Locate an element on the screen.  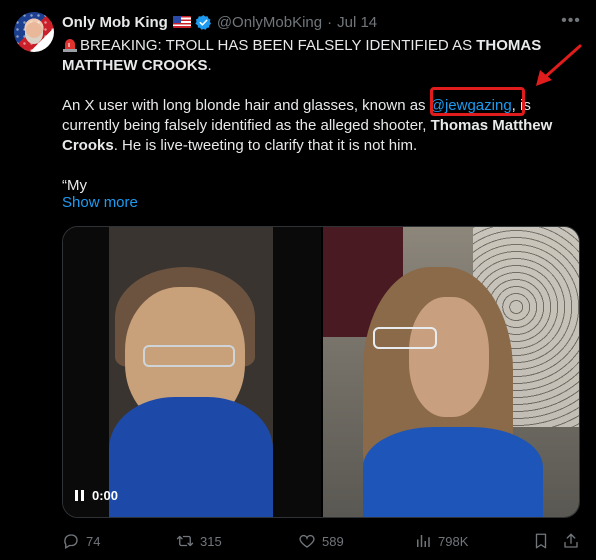
headline-end: . is located at coordinates (209, 65).